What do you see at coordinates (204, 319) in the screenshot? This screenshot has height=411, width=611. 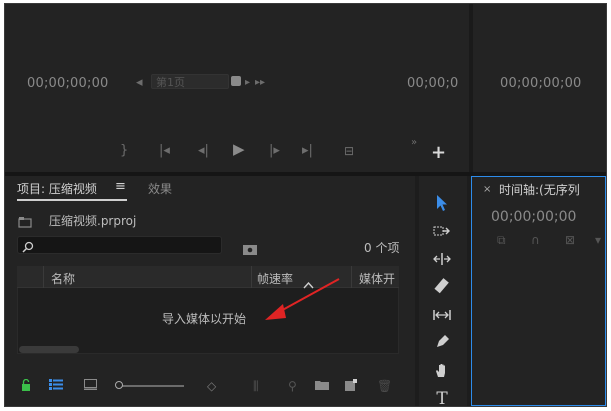 I see `empty-list-message: 导入媒体以开始` at bounding box center [204, 319].